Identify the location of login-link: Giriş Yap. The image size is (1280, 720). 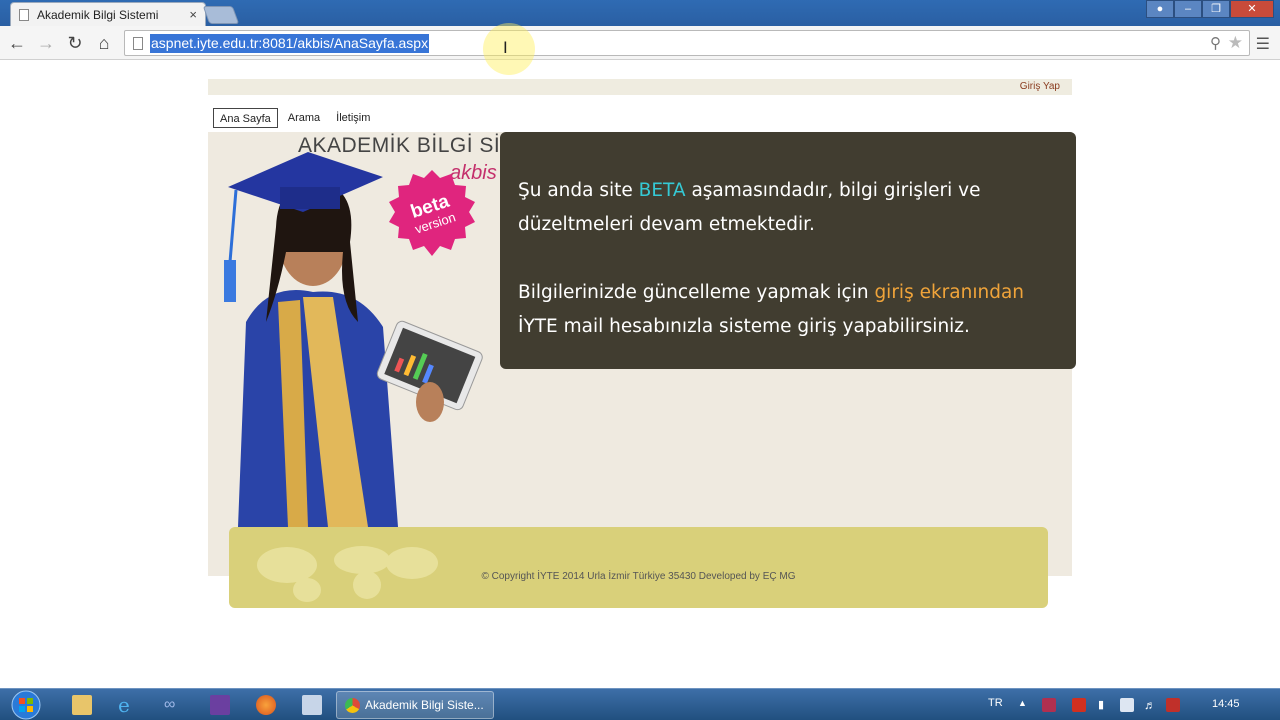
(1040, 86).